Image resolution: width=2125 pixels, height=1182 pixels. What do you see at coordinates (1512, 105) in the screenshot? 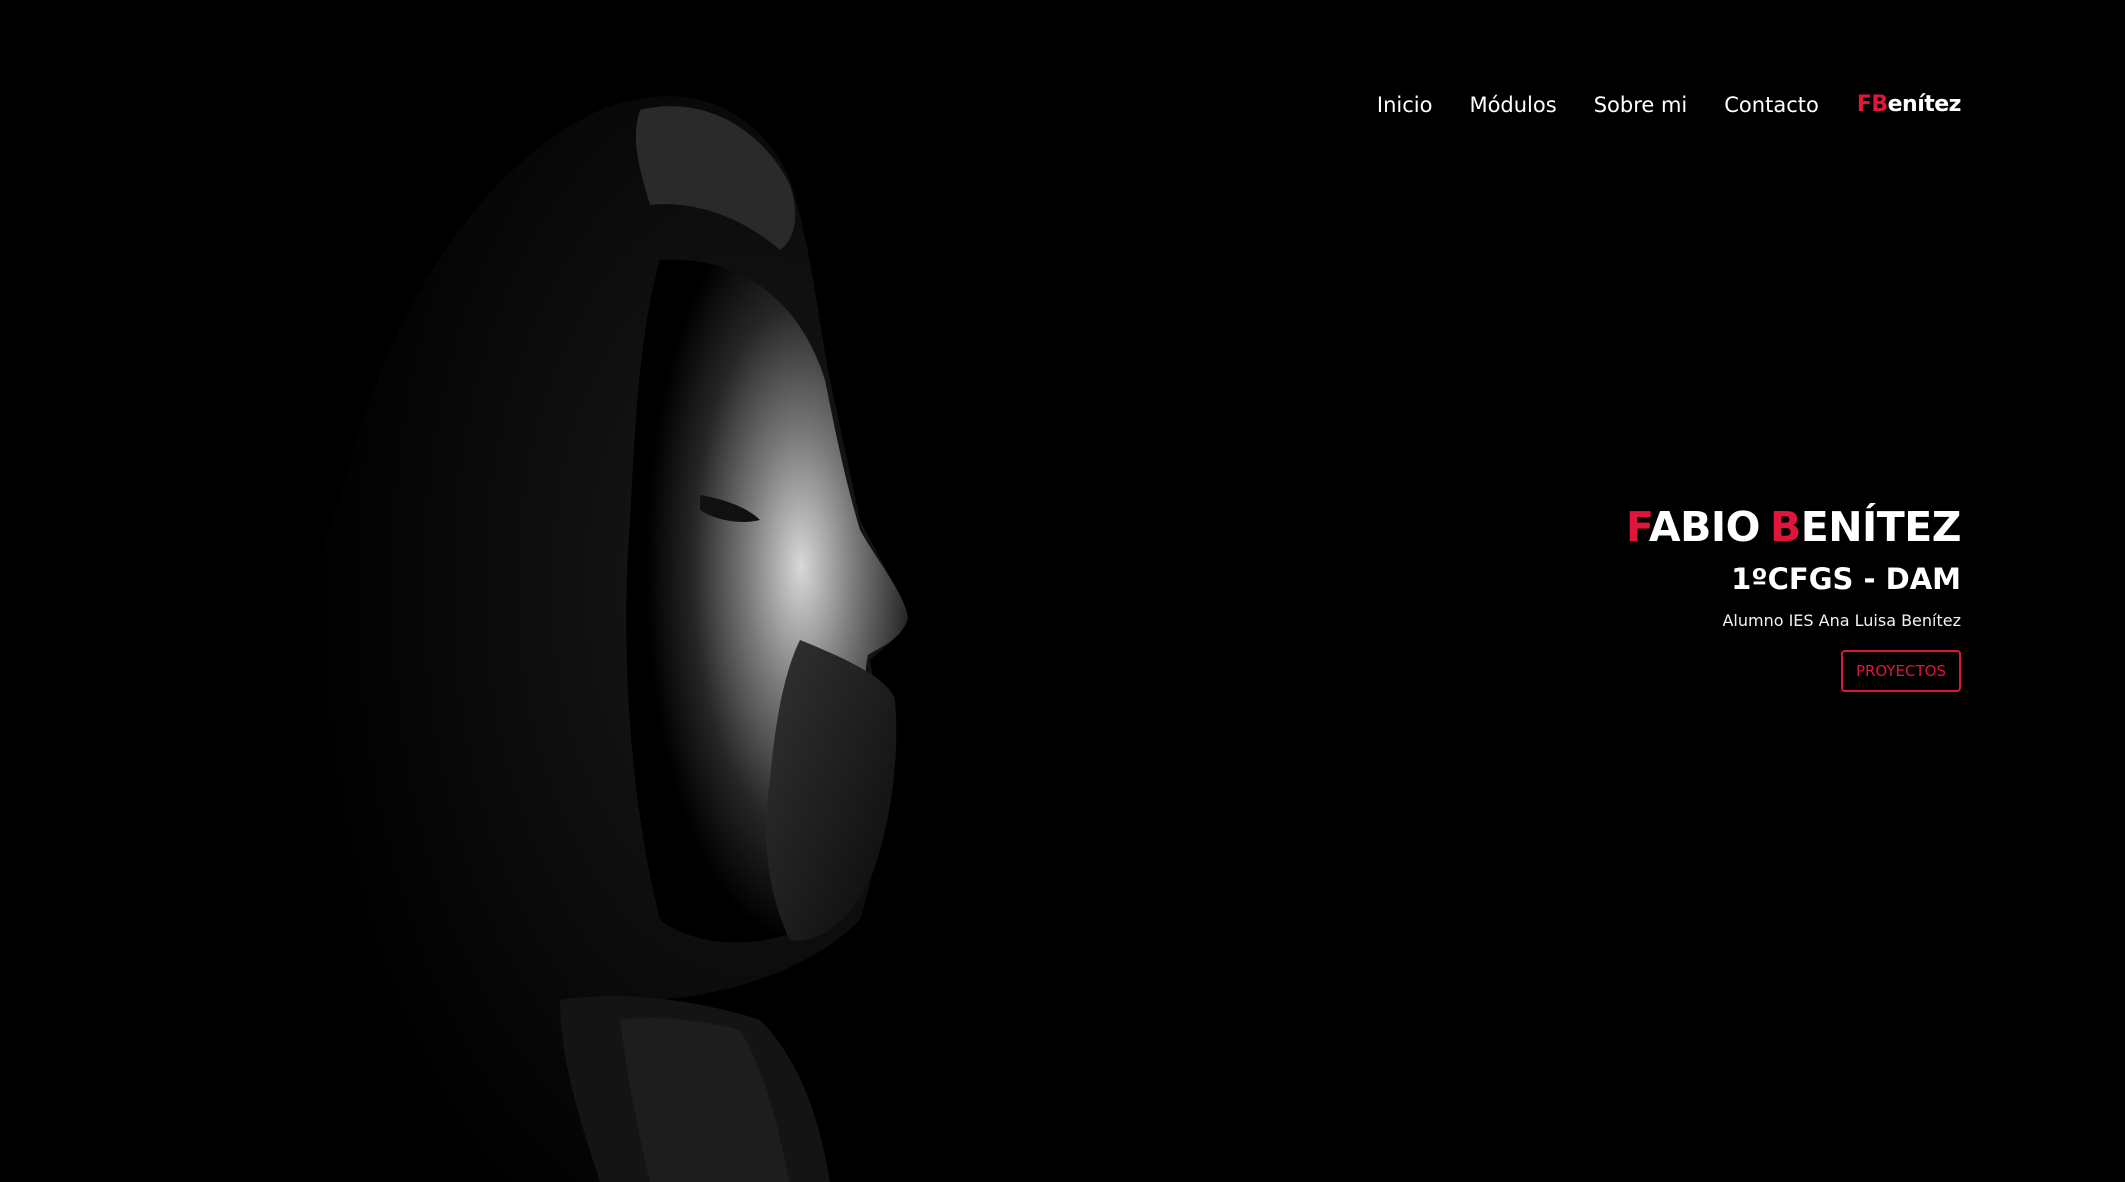
I see `nav-link-modulos: Módulos` at bounding box center [1512, 105].